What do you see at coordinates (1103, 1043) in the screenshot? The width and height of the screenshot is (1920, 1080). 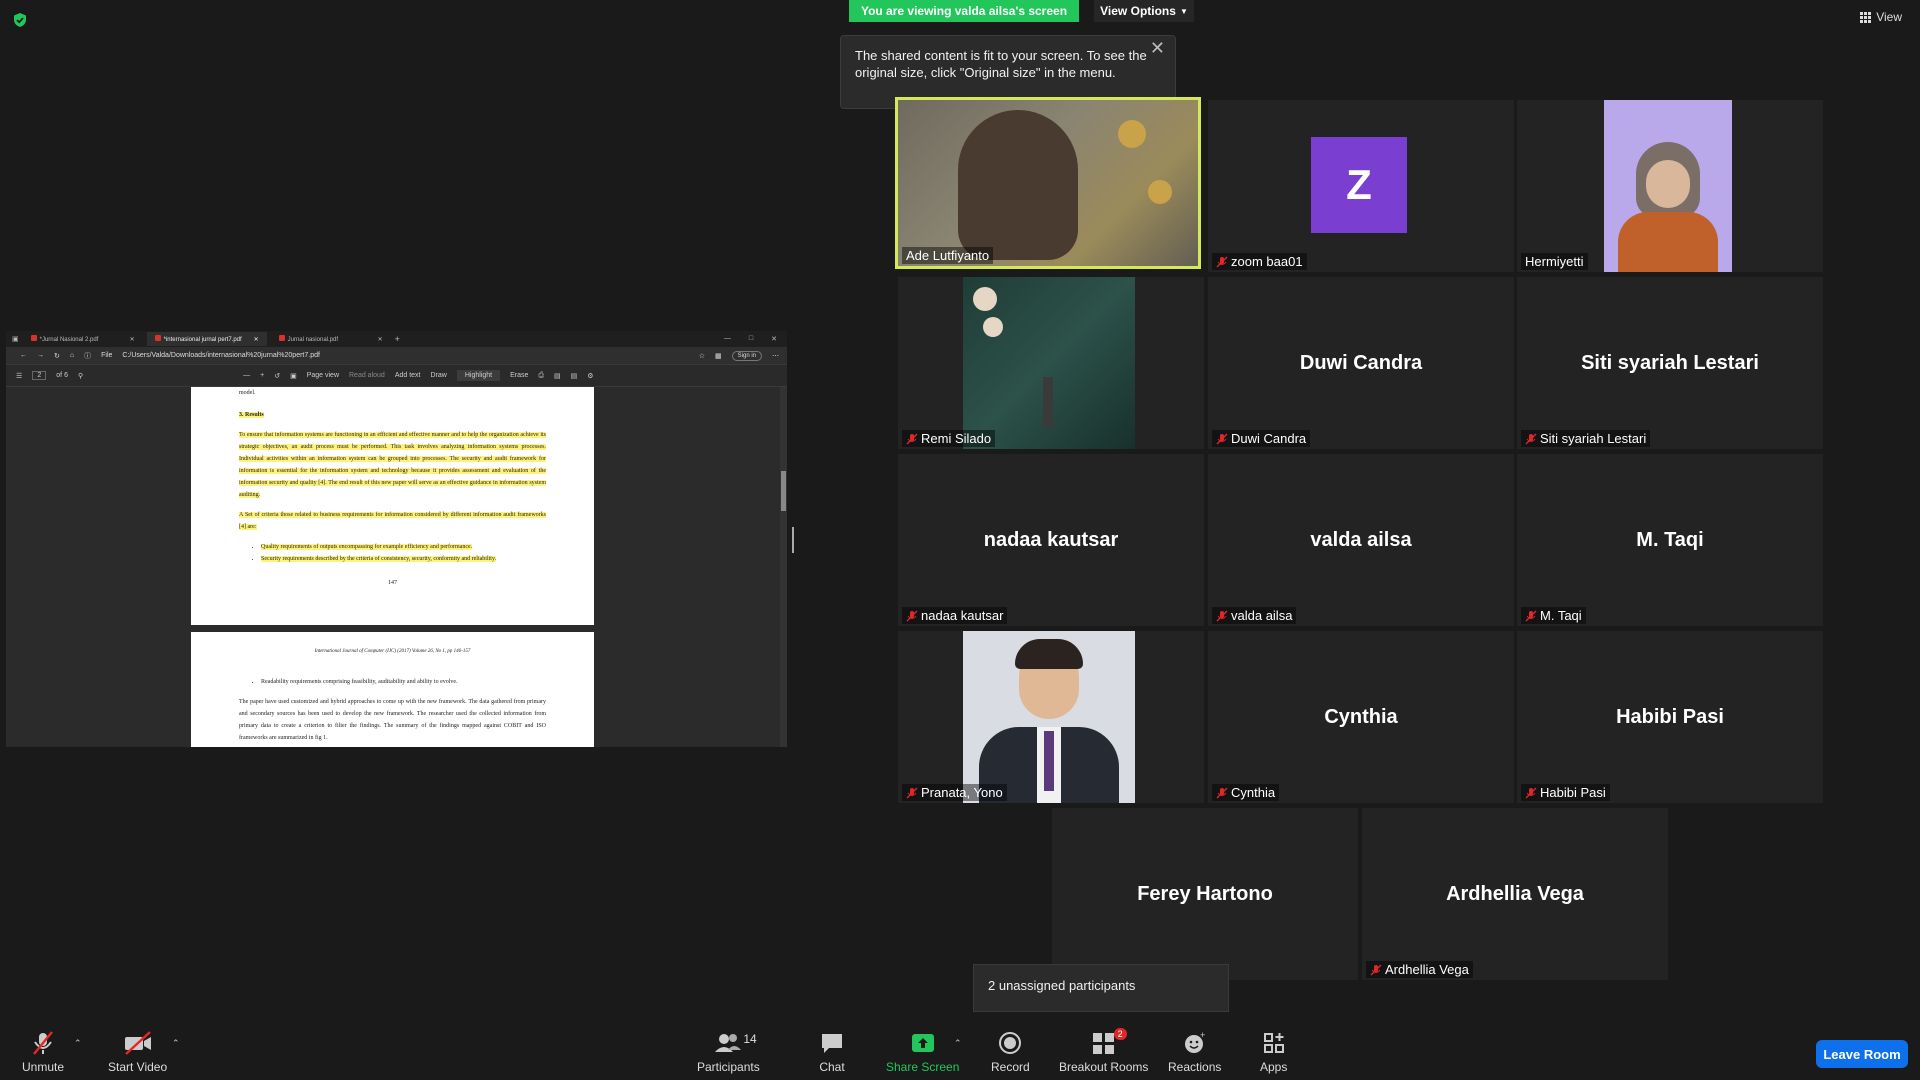 I see `breakout-rooms-icon` at bounding box center [1103, 1043].